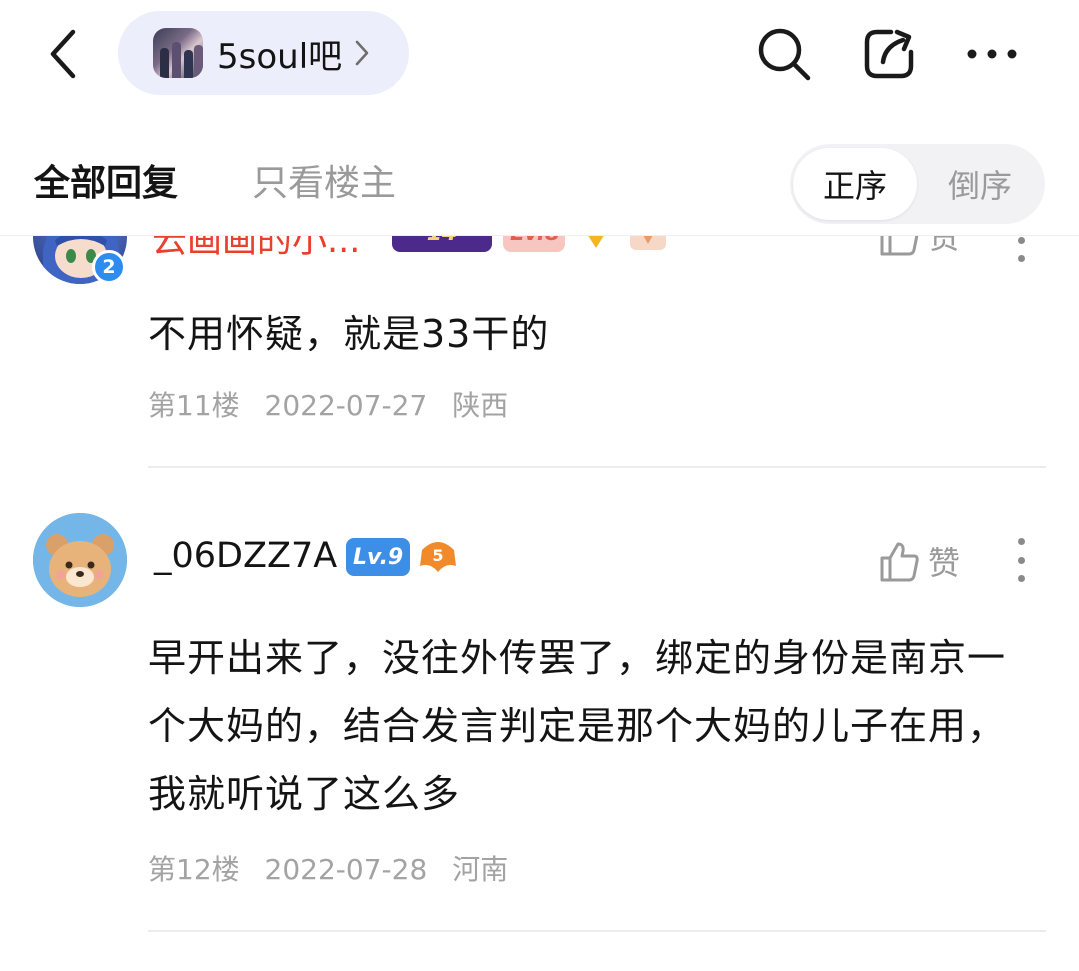 The width and height of the screenshot is (1079, 971). I want to click on back-button, so click(64, 54).